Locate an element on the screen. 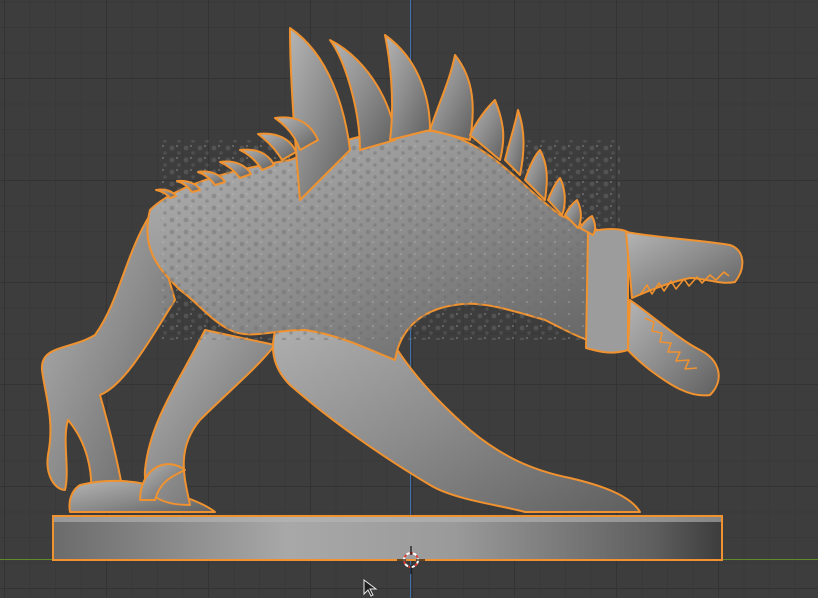  3d-cursor-icon is located at coordinates (411, 561).